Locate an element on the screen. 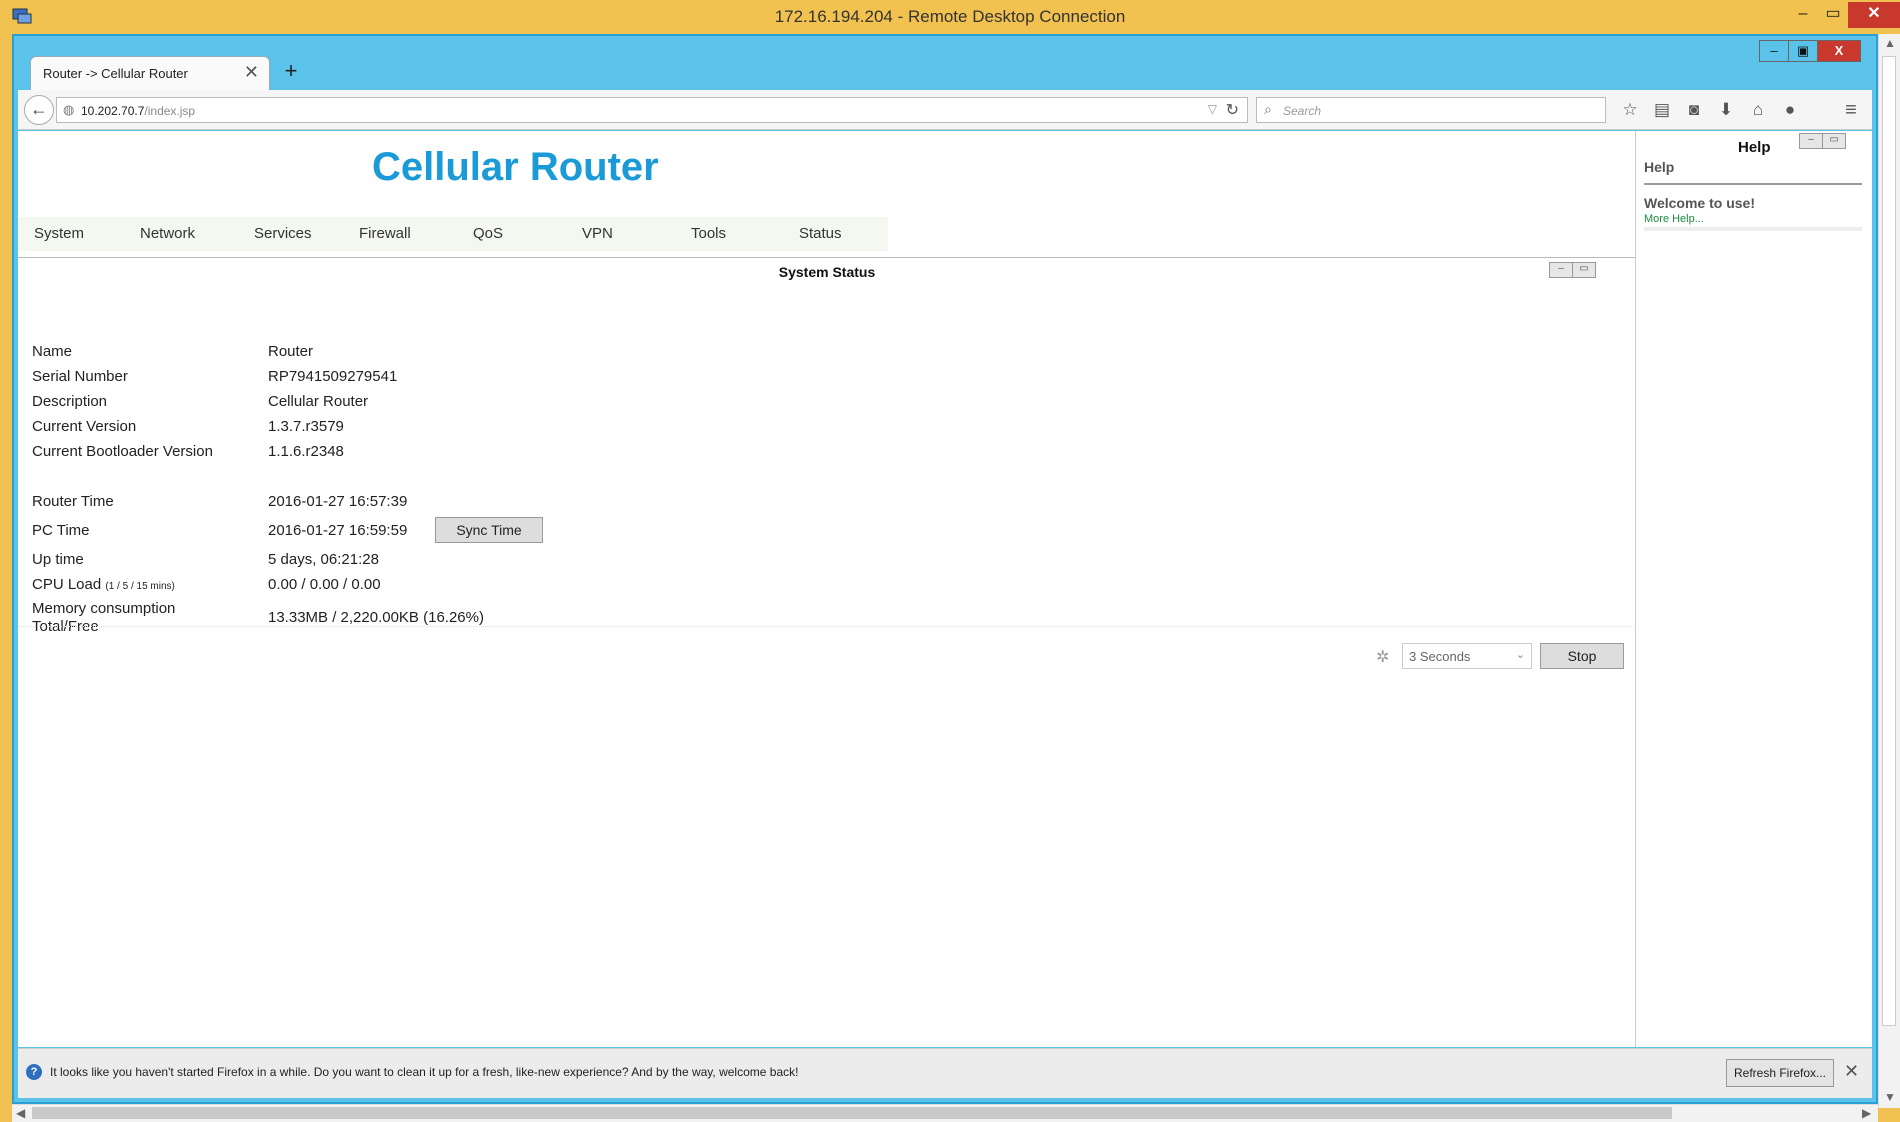  panel-maximize-button: ▭ is located at coordinates (1584, 270).